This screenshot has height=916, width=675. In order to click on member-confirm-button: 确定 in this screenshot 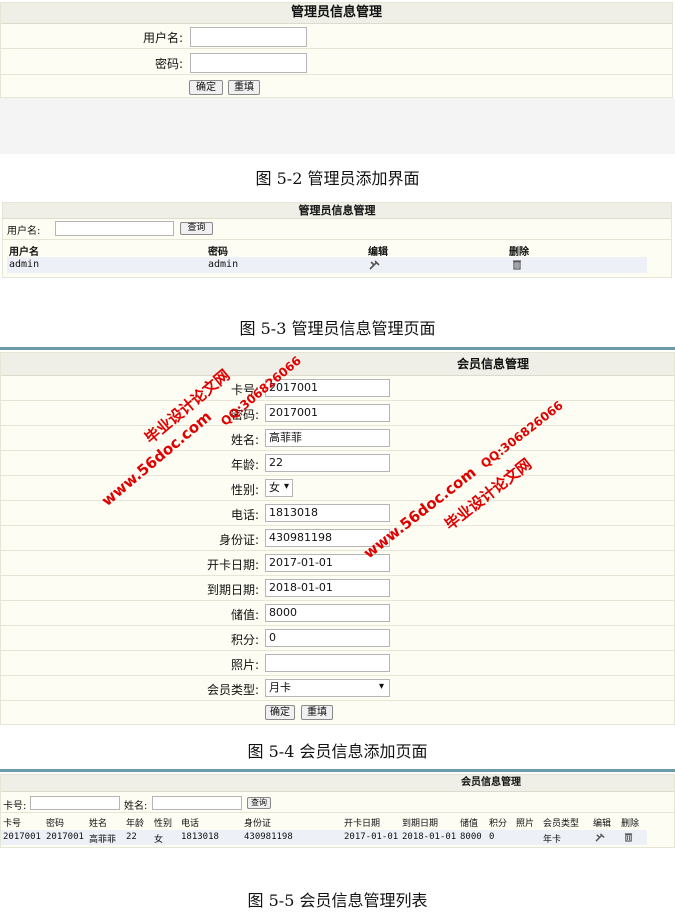, I will do `click(280, 712)`.